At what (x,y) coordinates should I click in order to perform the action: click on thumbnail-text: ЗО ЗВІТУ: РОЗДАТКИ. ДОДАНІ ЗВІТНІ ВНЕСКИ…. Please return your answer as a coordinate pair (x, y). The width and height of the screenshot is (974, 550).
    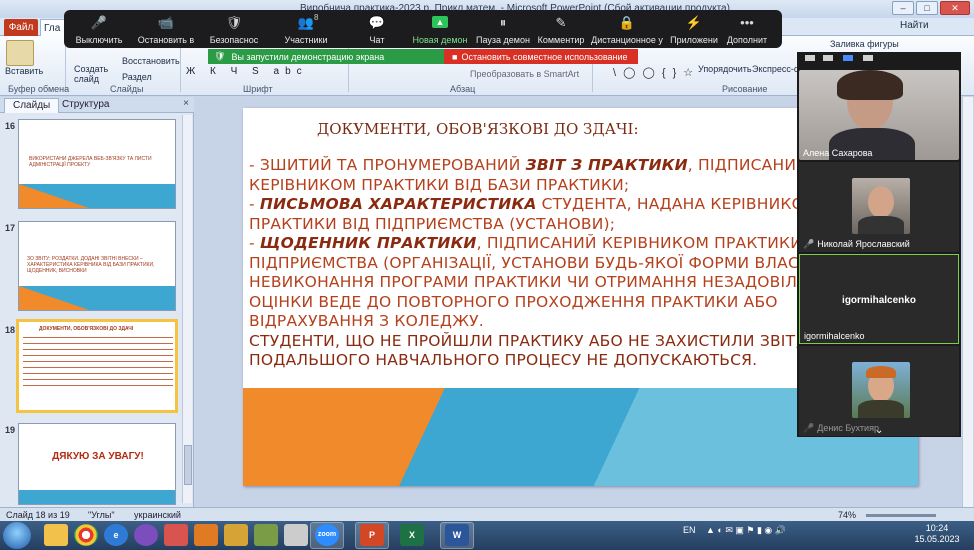
    Looking at the image, I should click on (91, 265).